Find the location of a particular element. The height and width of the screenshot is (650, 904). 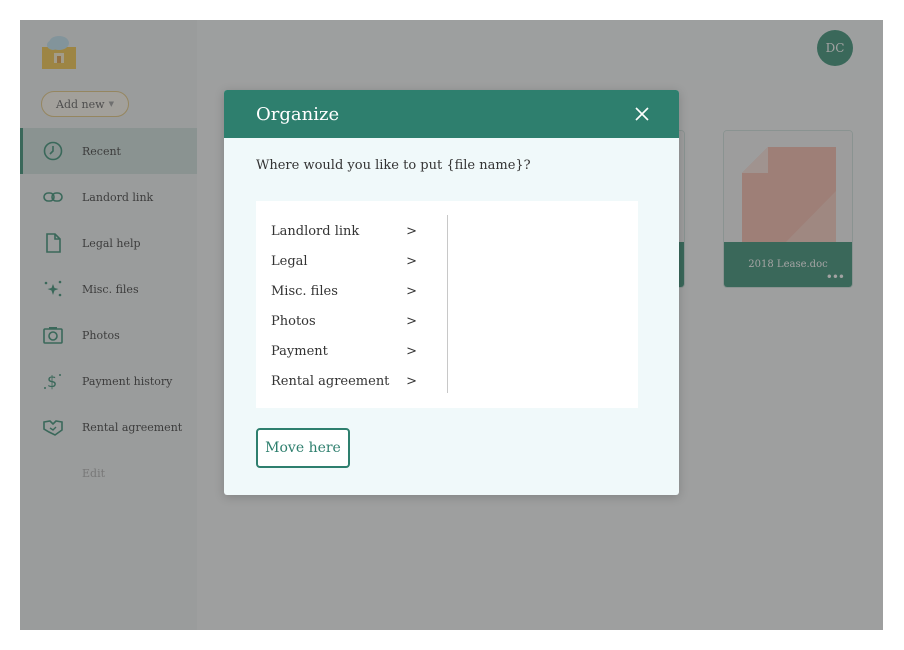

folder-item-landlord-link: Landlord link > is located at coordinates (359, 231).